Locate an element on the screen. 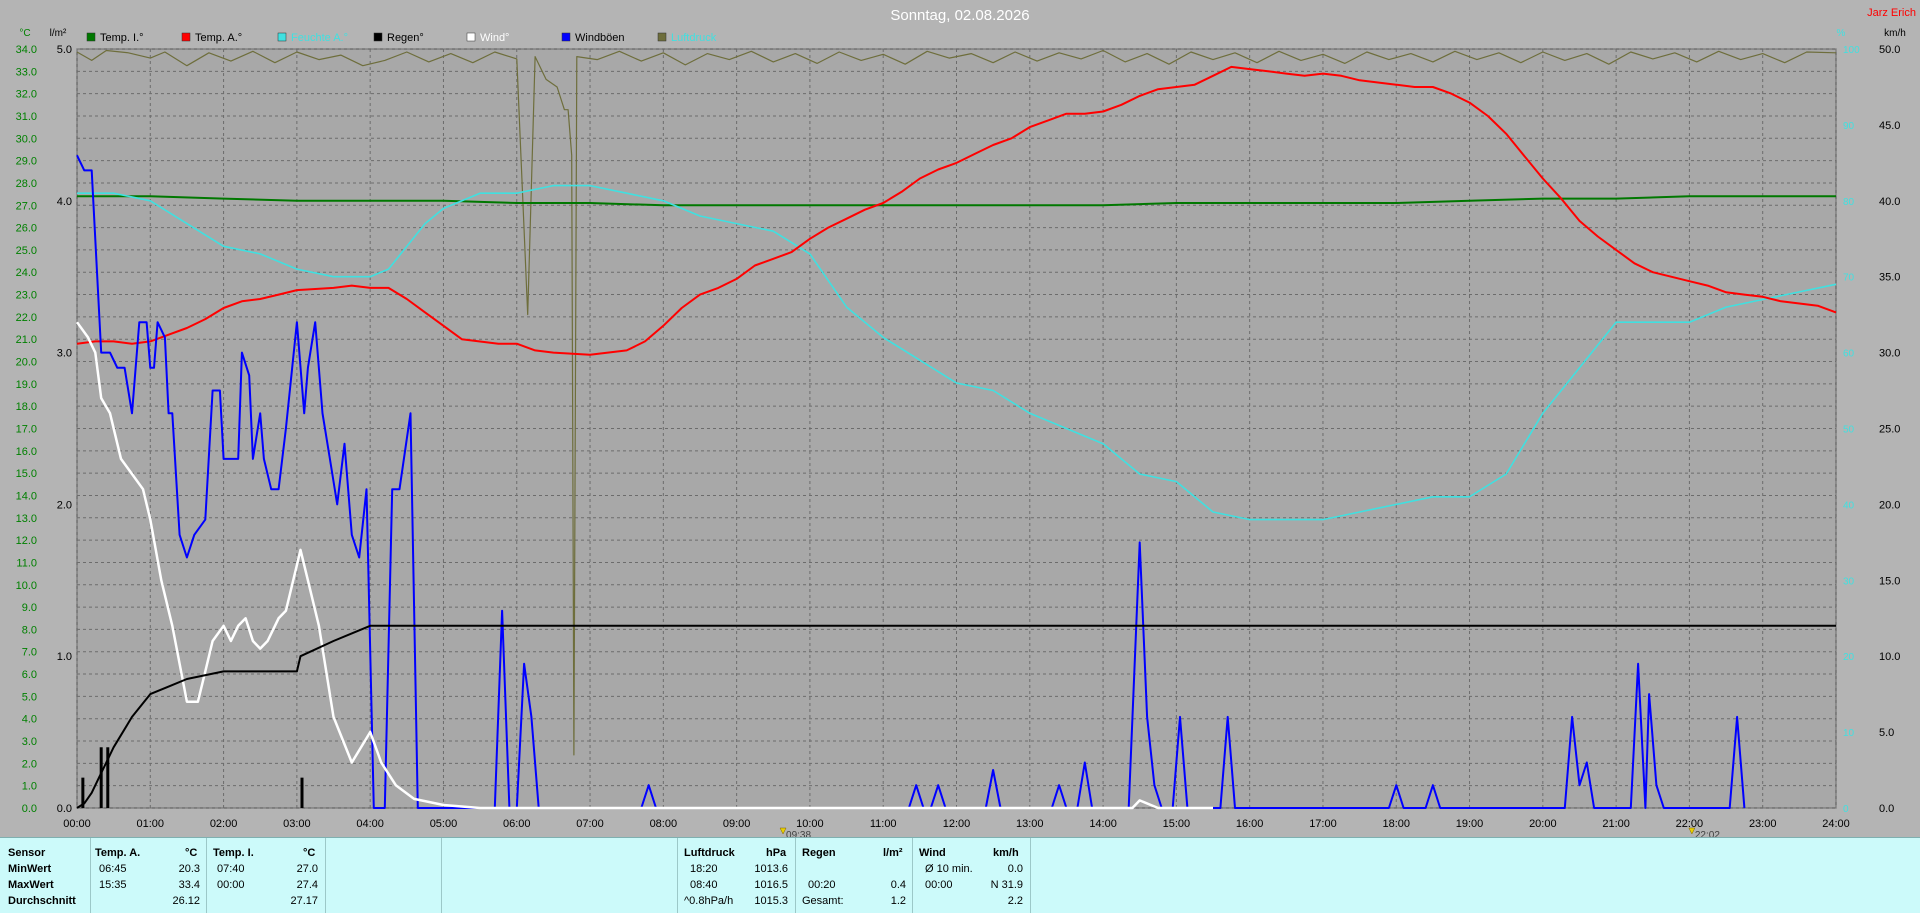 This screenshot has width=1920, height=913. time-tick-label: 08:00 is located at coordinates (664, 824).